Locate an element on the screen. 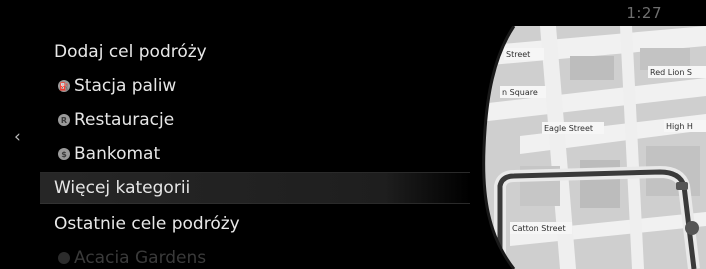 This screenshot has height=269, width=706. category-label: Restauracje is located at coordinates (124, 120).